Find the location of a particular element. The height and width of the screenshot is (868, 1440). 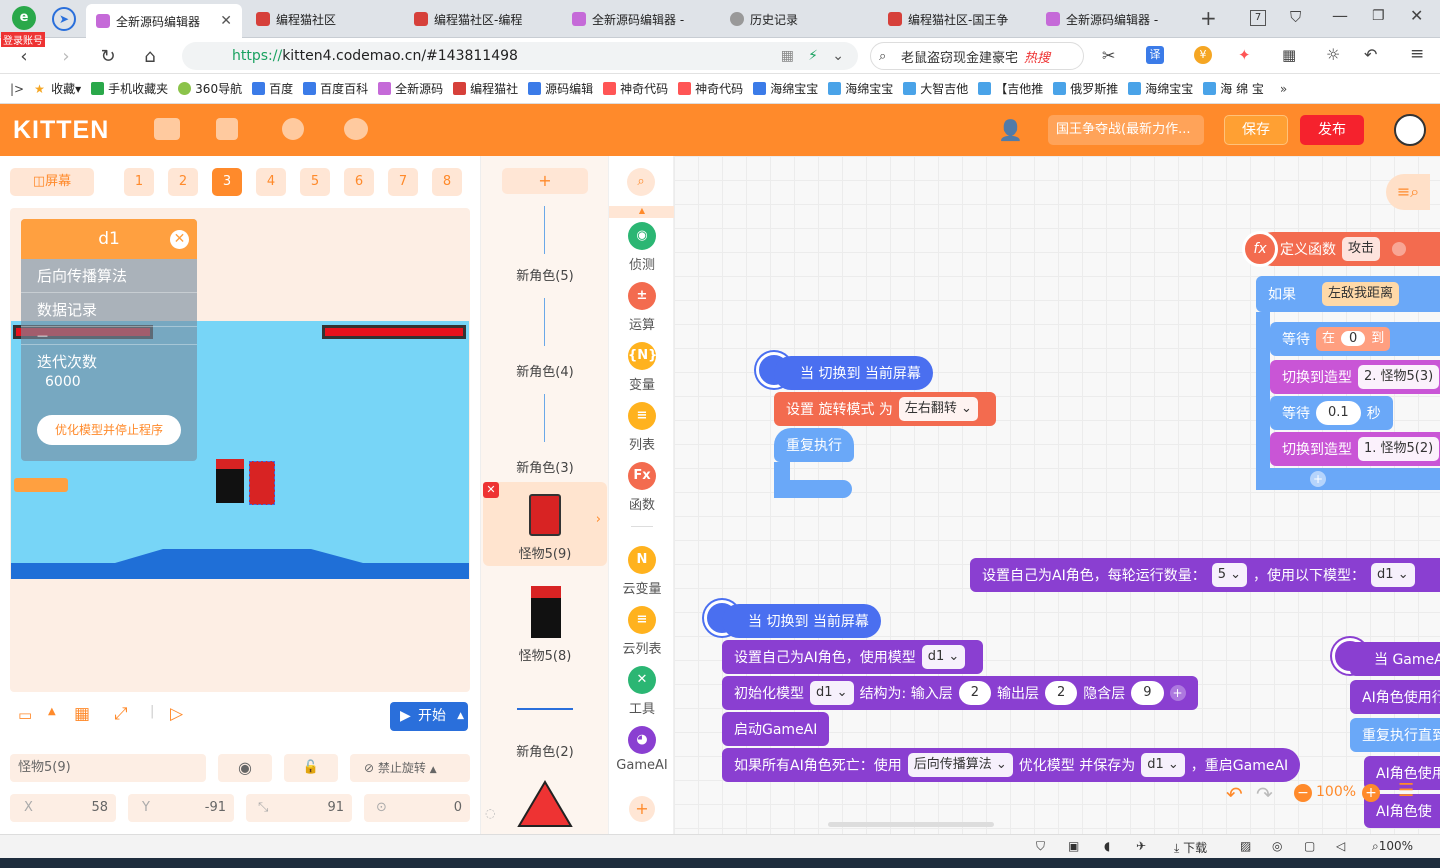

event-block: 当 切换到 当前屏幕 is located at coordinates (853, 373).